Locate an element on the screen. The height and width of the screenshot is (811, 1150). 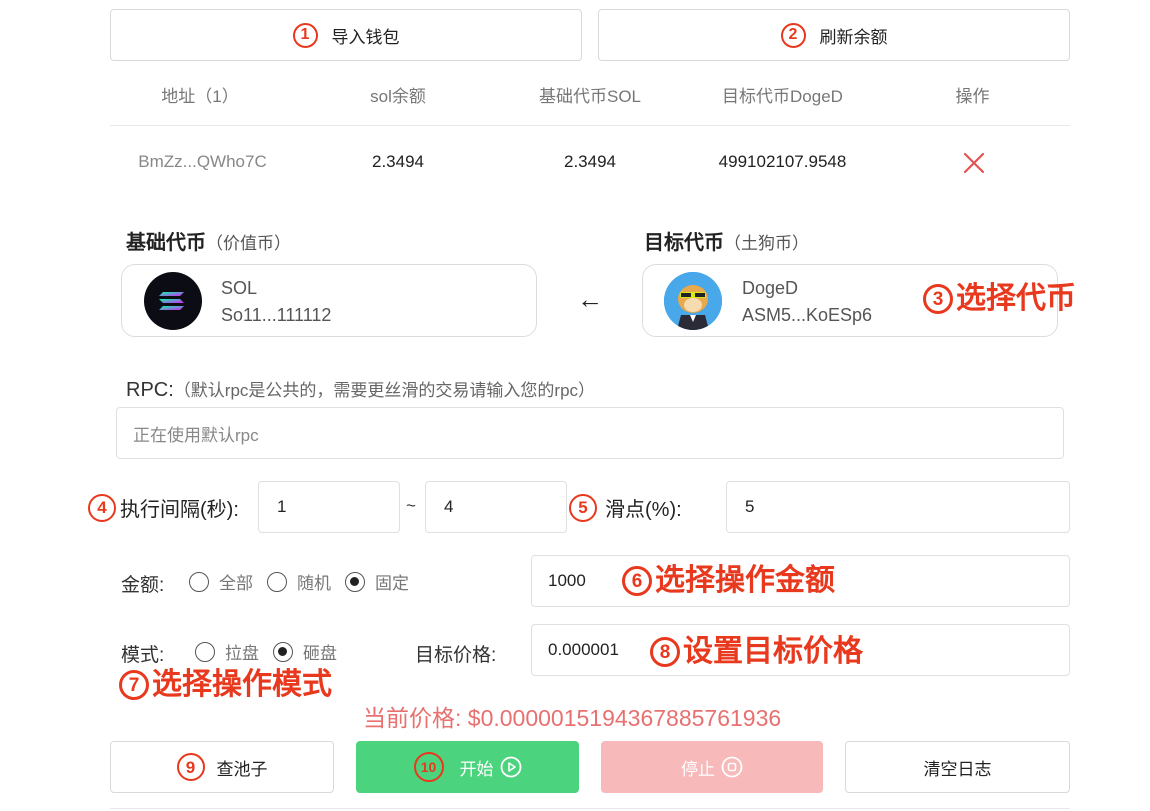
interval-min-input: 1 is located at coordinates (329, 507).